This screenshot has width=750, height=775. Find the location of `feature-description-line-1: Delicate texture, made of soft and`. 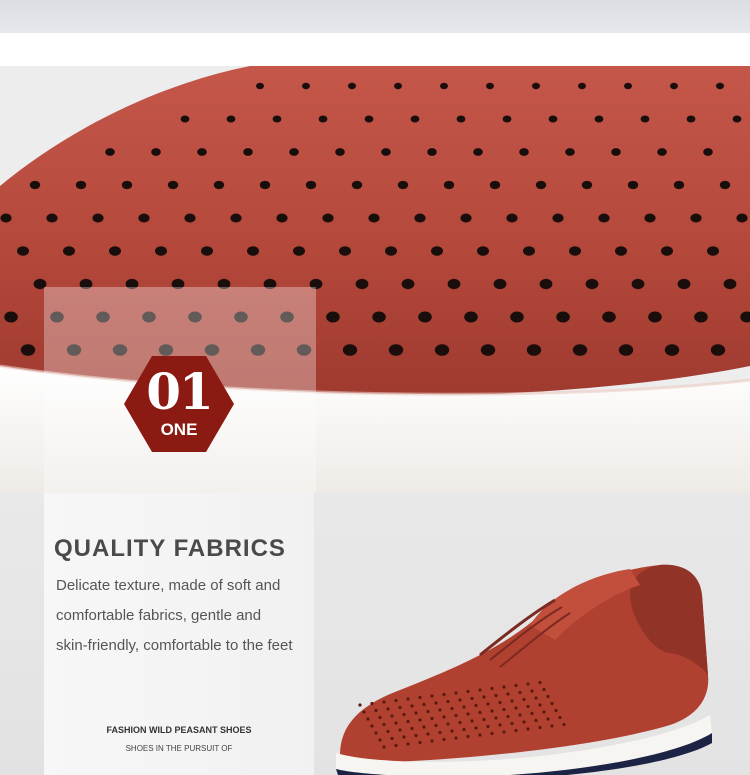

feature-description-line-1: Delicate texture, made of soft and is located at coordinates (168, 585).